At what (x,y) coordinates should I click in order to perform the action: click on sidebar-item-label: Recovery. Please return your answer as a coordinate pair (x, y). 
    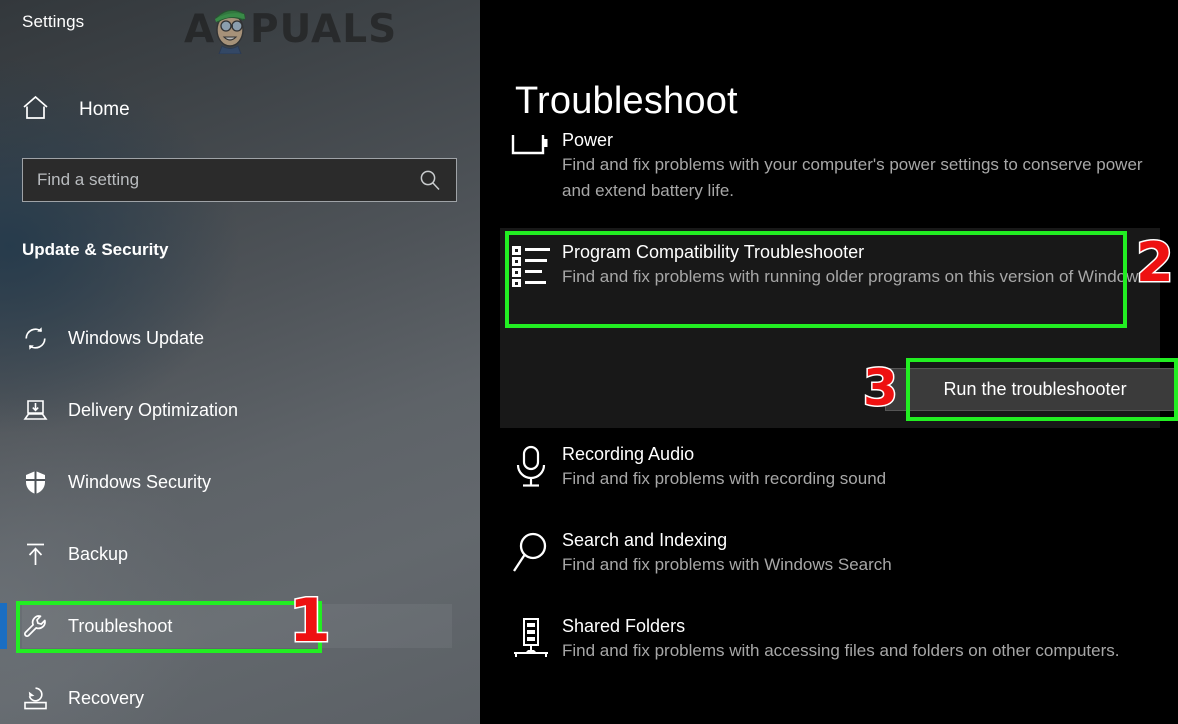
    Looking at the image, I should click on (106, 697).